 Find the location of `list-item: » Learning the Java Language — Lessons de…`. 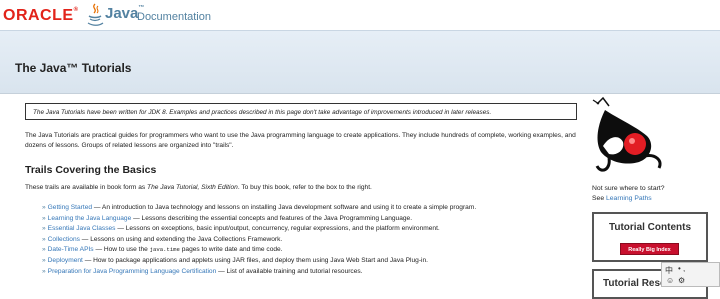

list-item: » Learning the Java Language — Lessons de… is located at coordinates (259, 219).